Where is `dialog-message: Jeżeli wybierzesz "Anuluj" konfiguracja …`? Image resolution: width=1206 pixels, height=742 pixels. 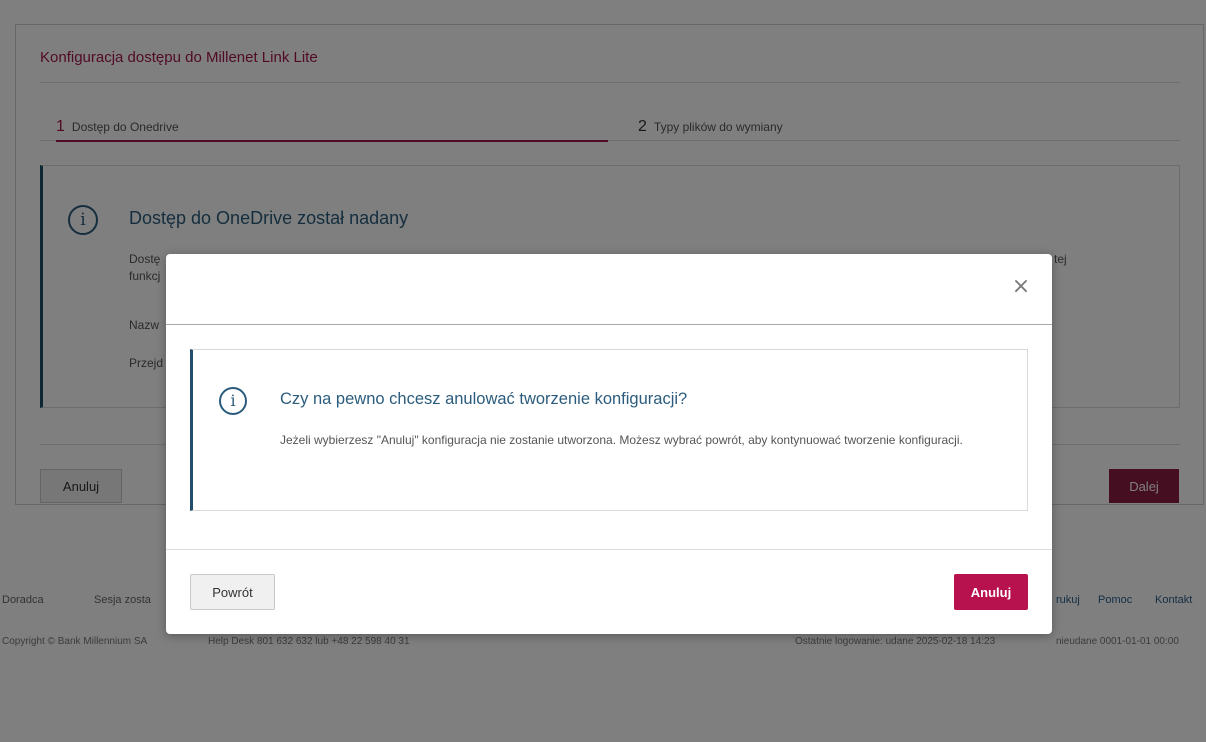 dialog-message: Jeżeli wybierzesz "Anuluj" konfiguracja … is located at coordinates (621, 440).